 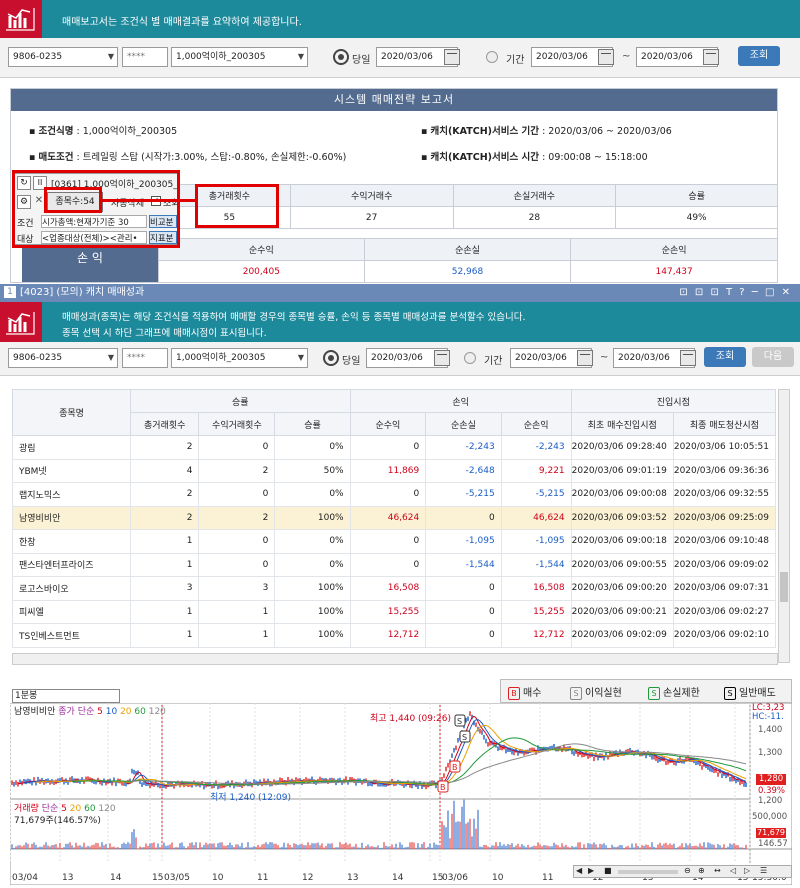 What do you see at coordinates (770, 753) in the screenshot?
I see `price-tick: 1,300` at bounding box center [770, 753].